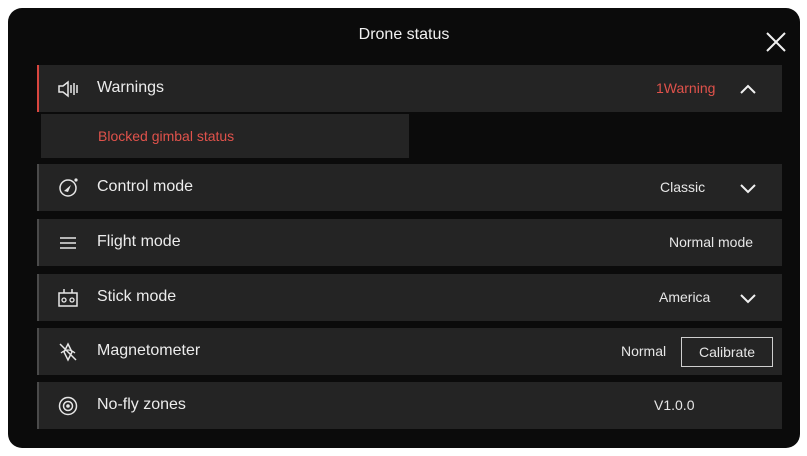 Image resolution: width=807 pixels, height=456 pixels. What do you see at coordinates (149, 350) in the screenshot?
I see `magnetometer-label: Magnetometer` at bounding box center [149, 350].